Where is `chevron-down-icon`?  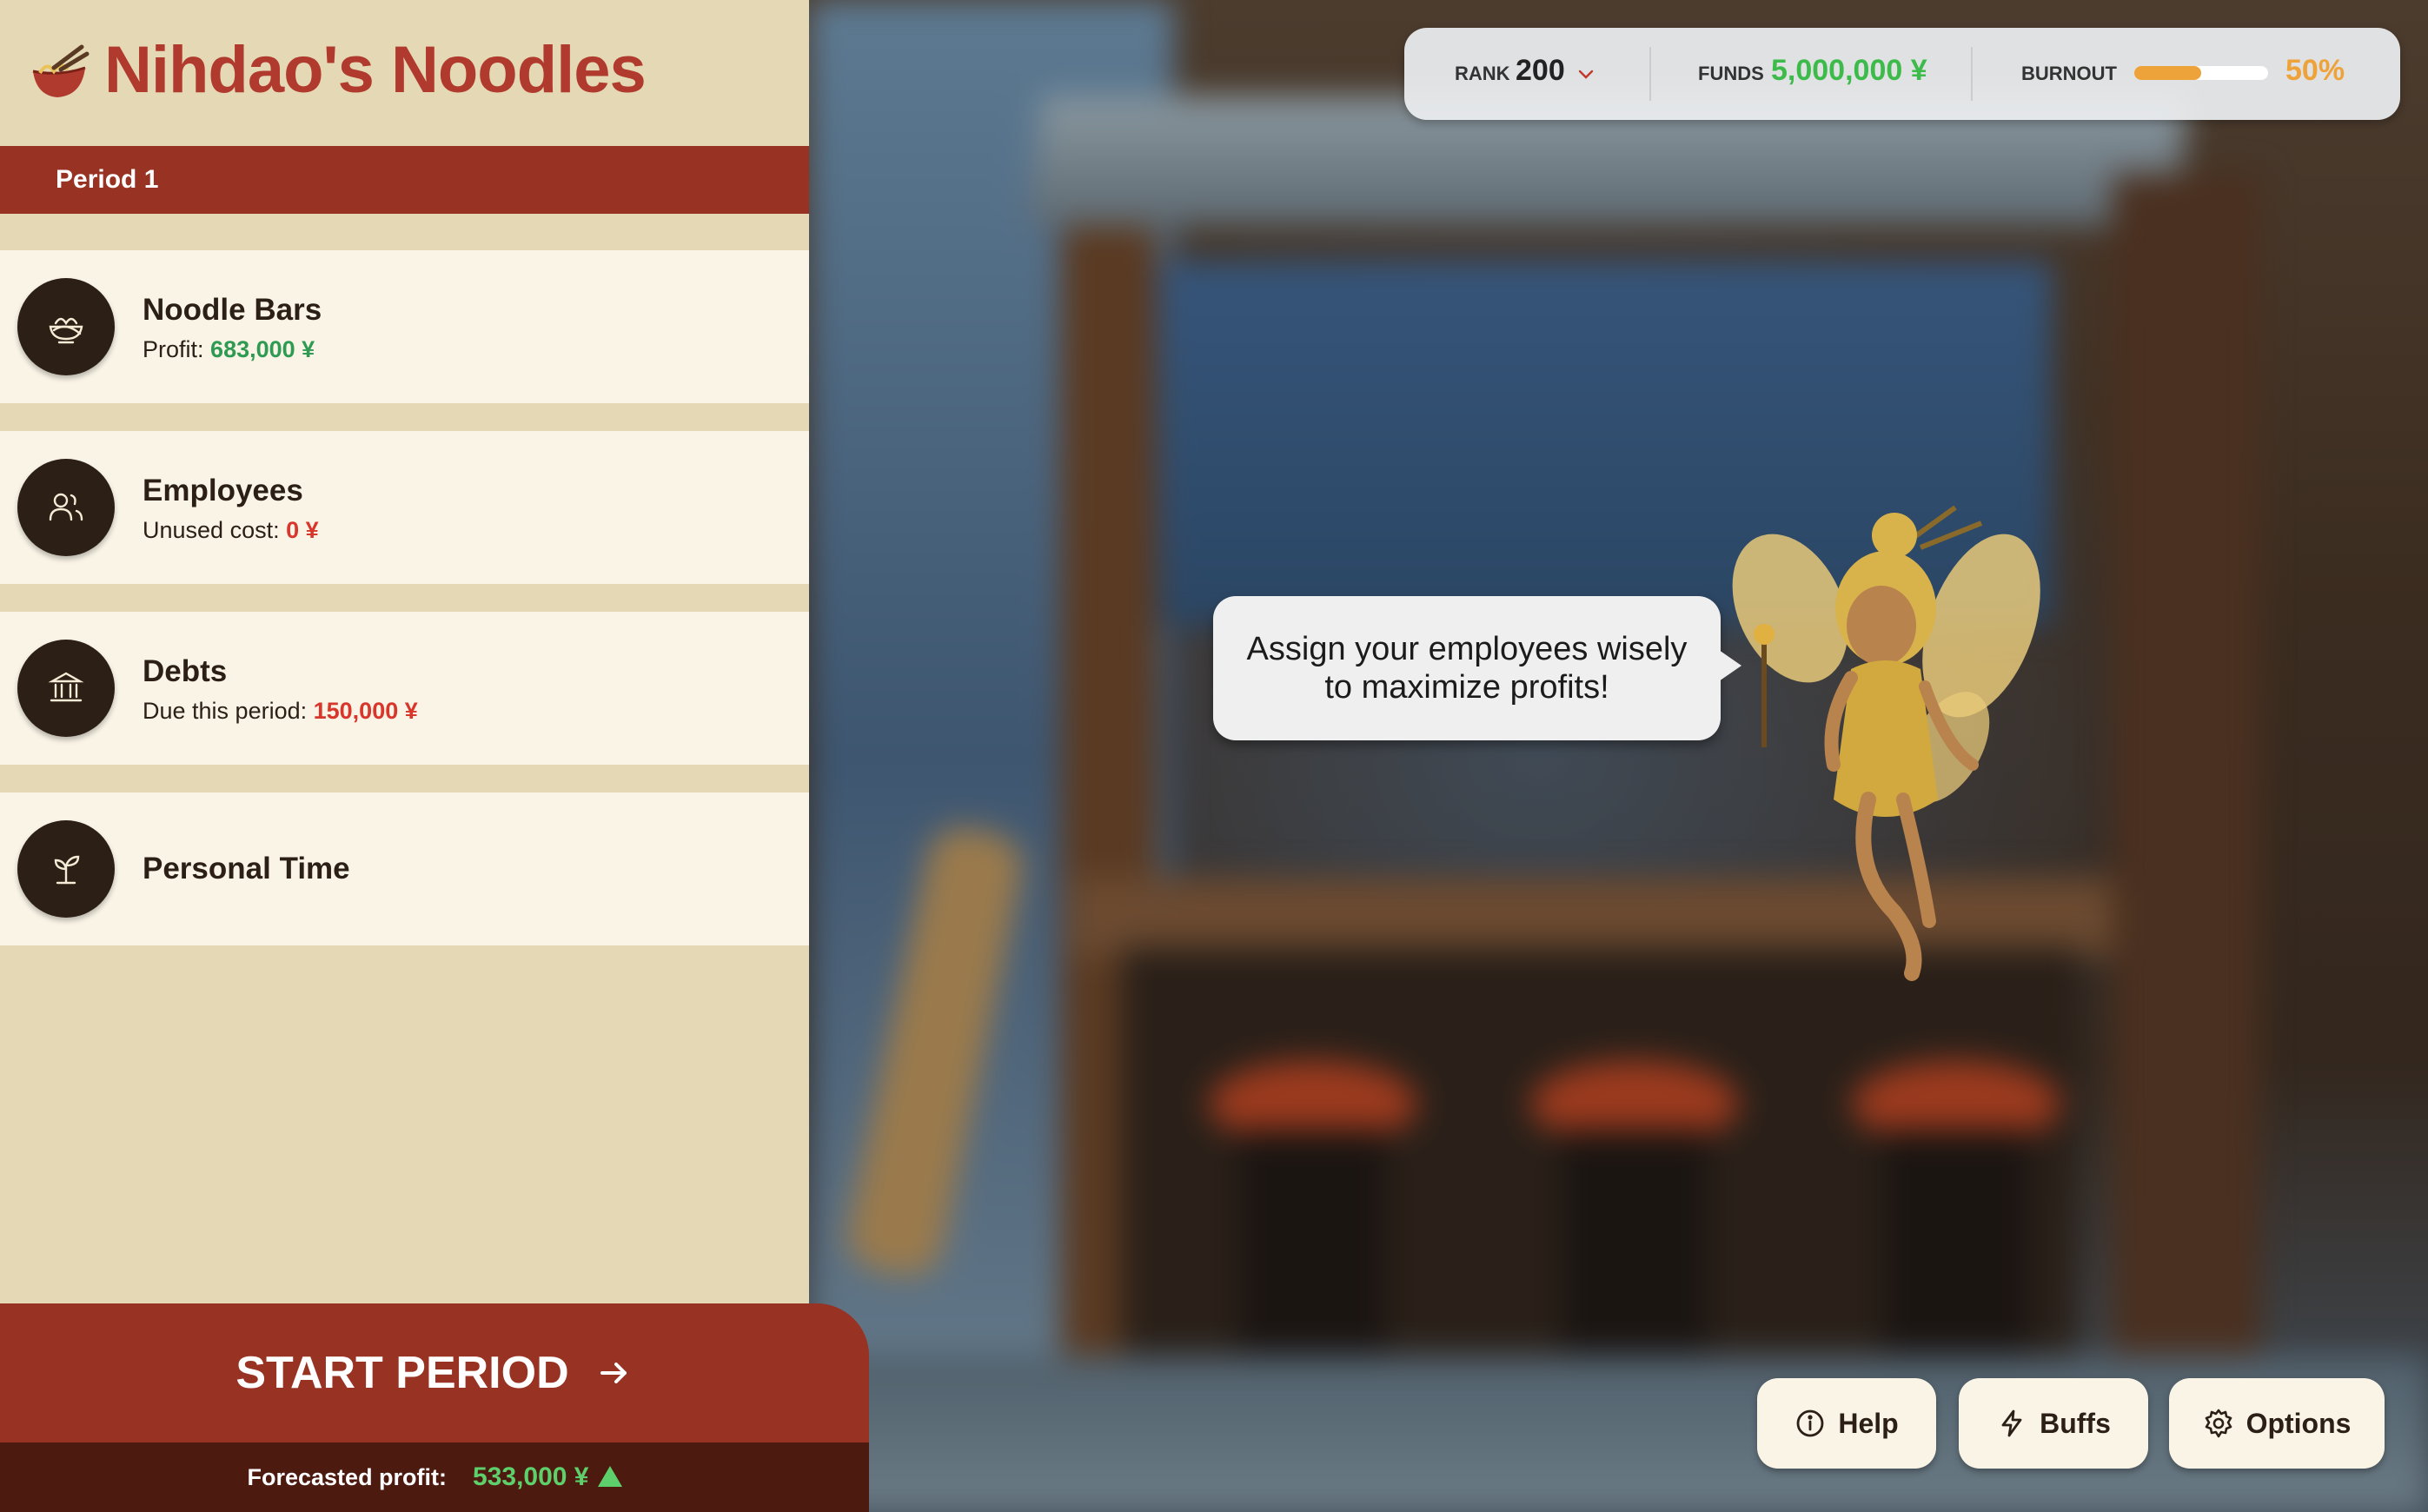
chevron-down-icon is located at coordinates (1585, 74).